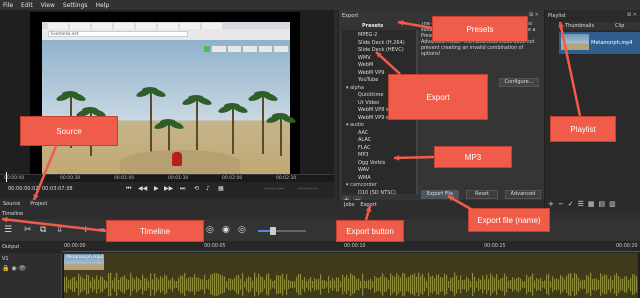 Image resolution: width=640 pixels, height=298 pixels. I want to click on remove-icon: −, so click(561, 204).